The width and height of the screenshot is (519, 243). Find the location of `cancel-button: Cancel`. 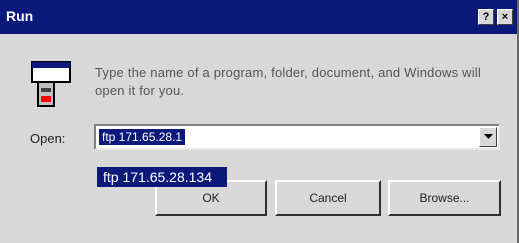

cancel-button: Cancel is located at coordinates (328, 198).